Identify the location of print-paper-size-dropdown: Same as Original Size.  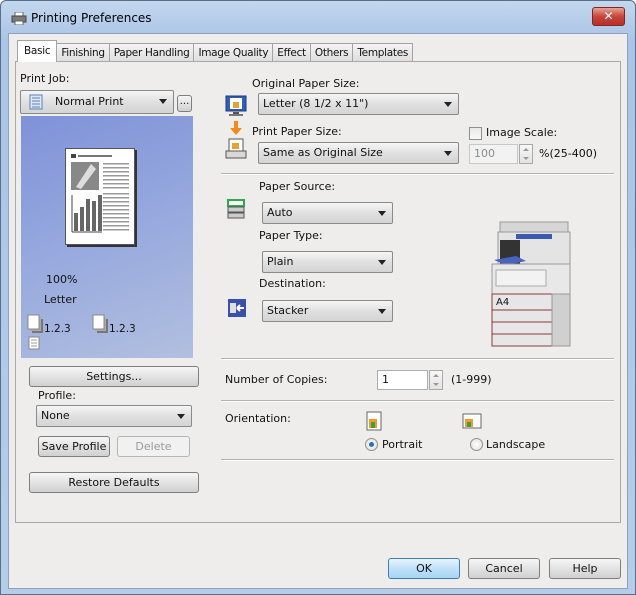
(358, 153).